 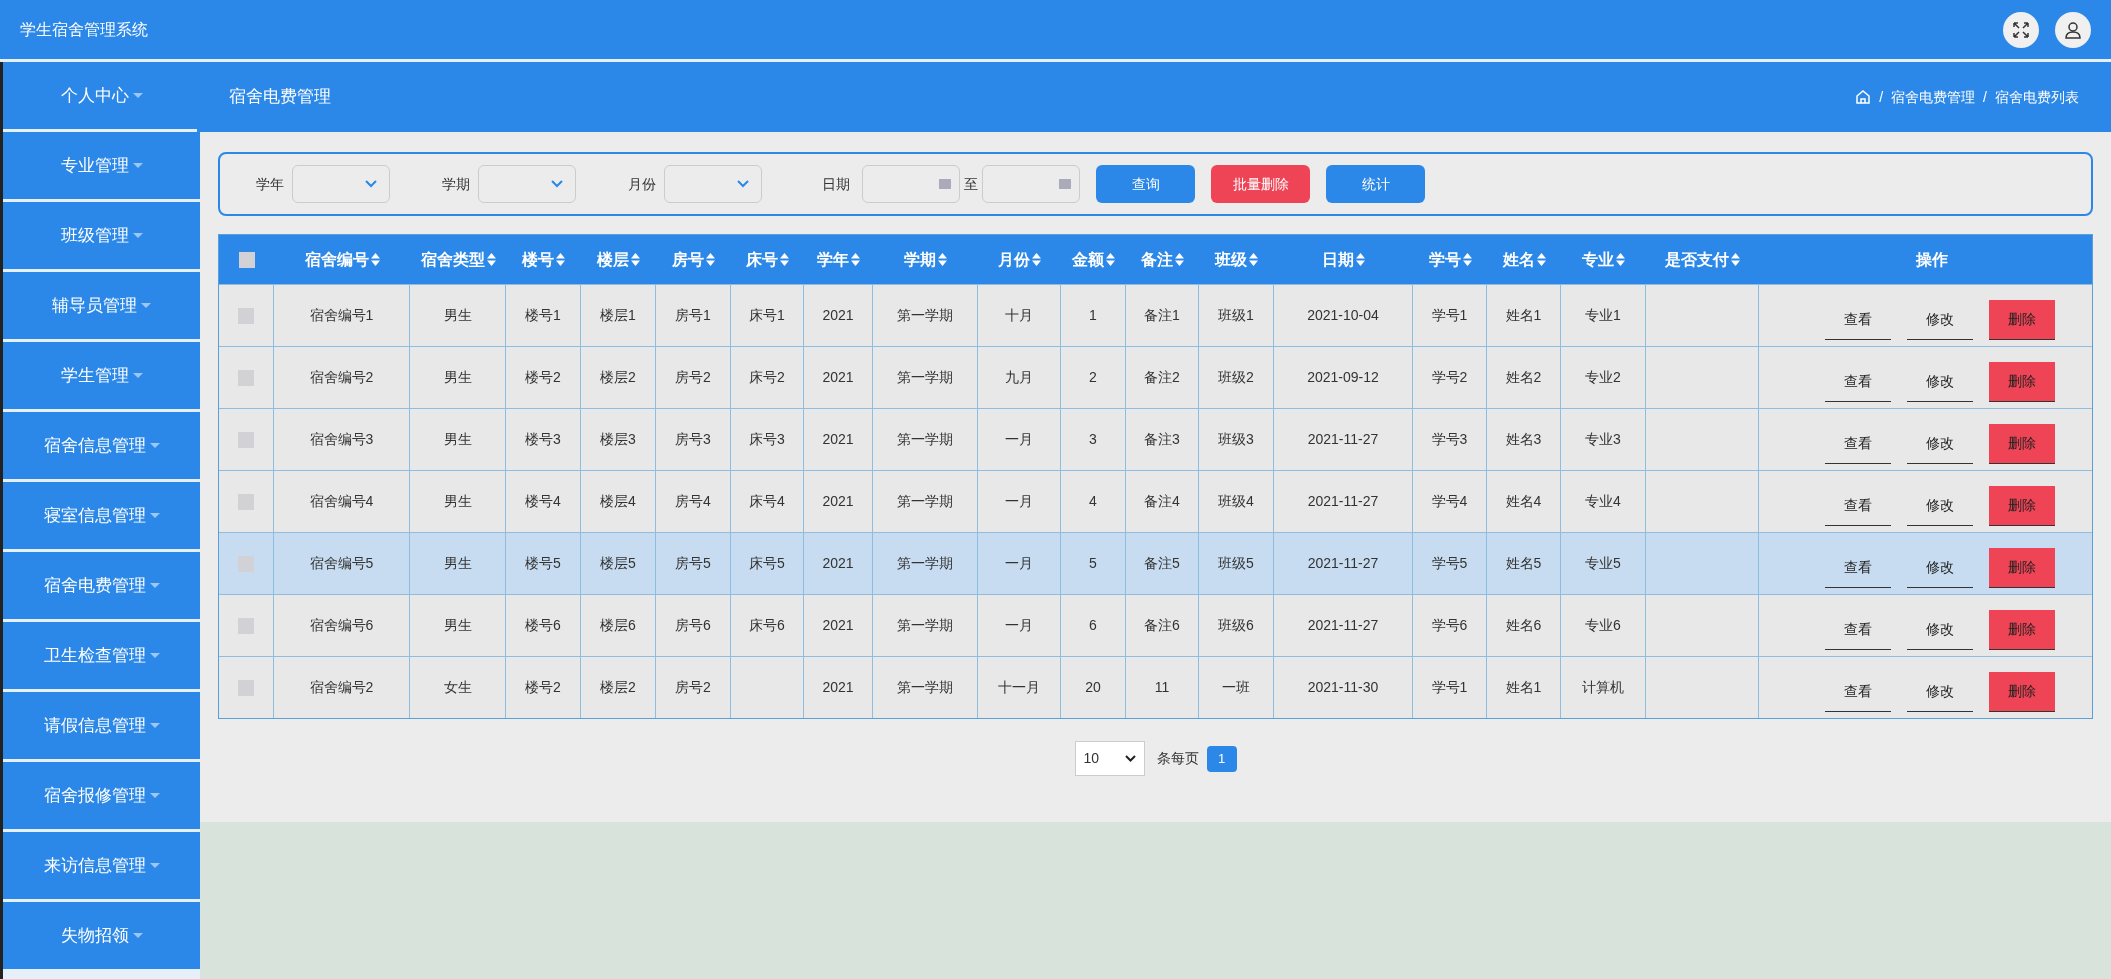 I want to click on sidebar-item: 寝室信息管理, so click(x=101, y=515).